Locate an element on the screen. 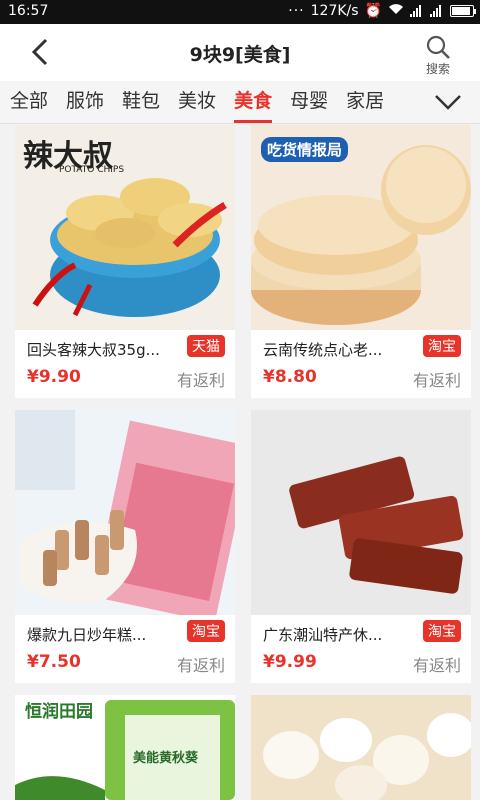 This screenshot has height=800, width=480. app-header: 9块9[美食] 搜索 is located at coordinates (240, 52).